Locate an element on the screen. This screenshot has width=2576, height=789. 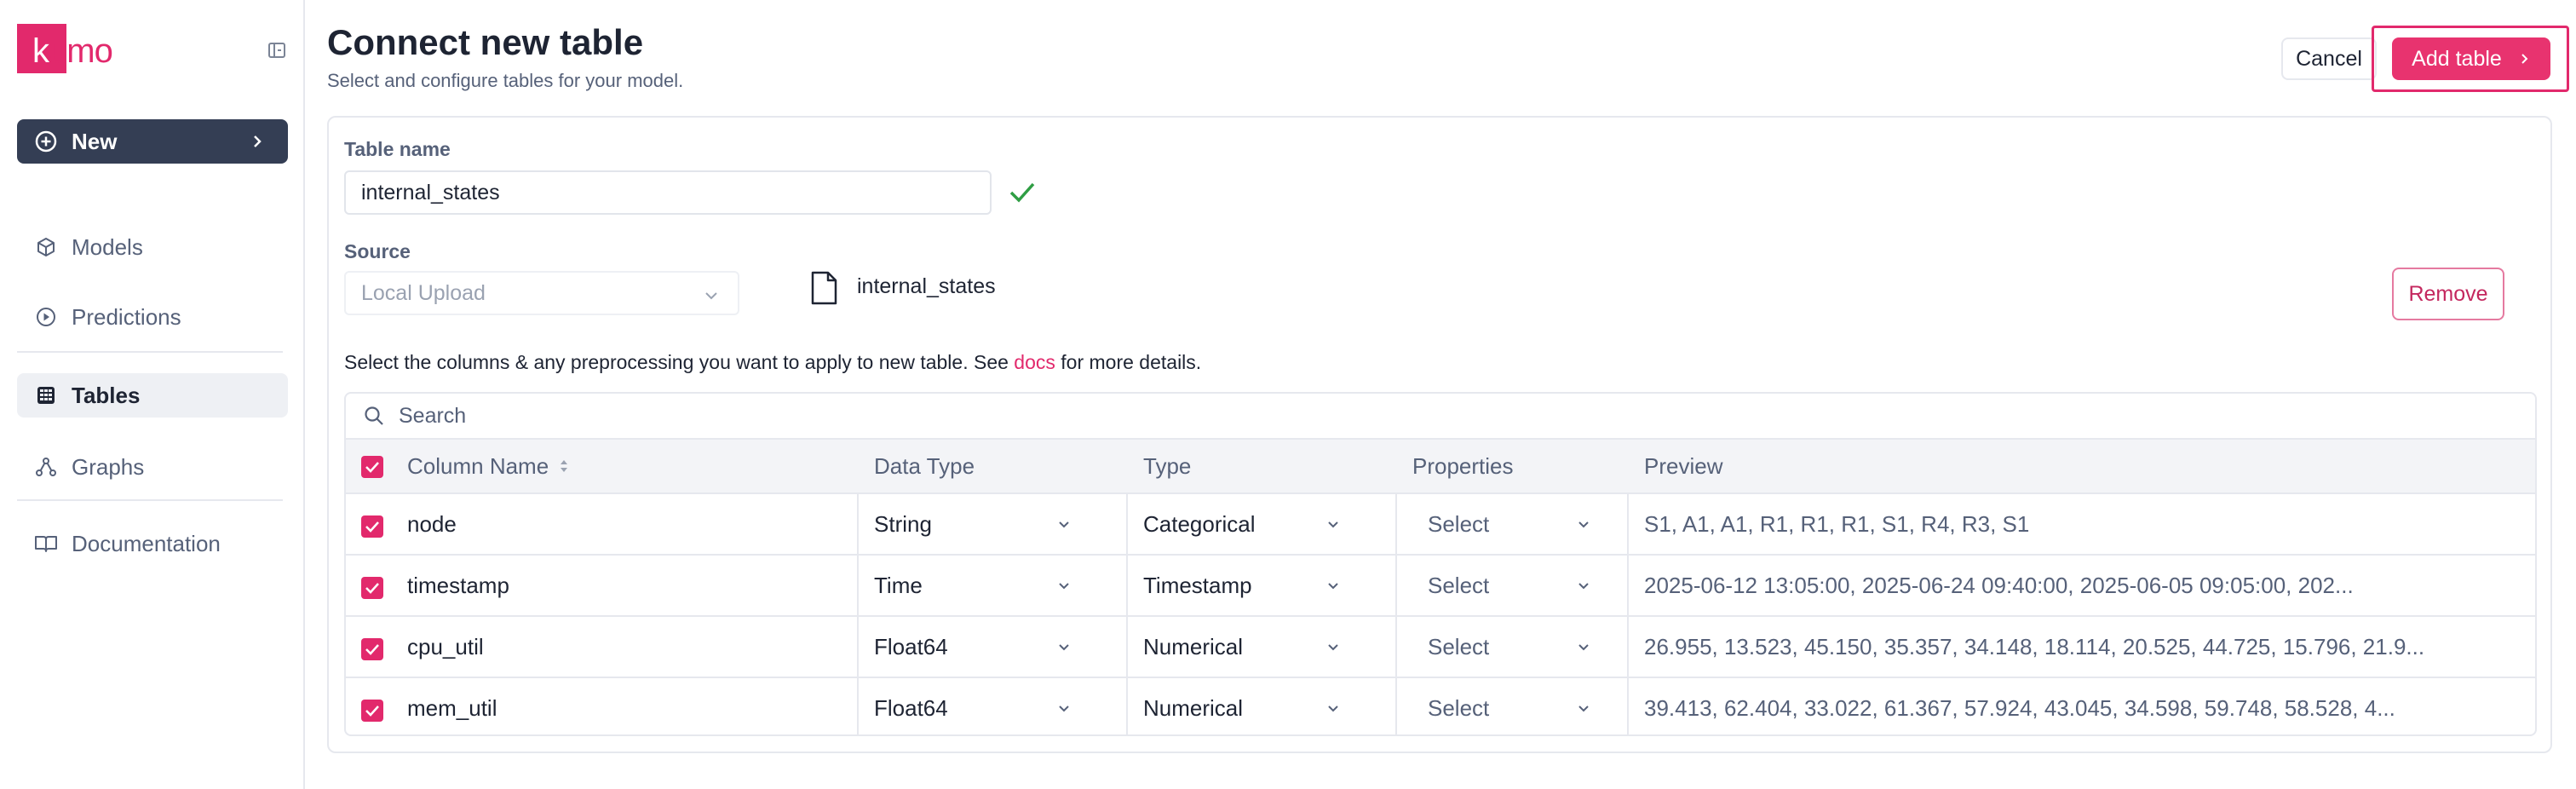
source-select: Local Upload is located at coordinates (542, 293).